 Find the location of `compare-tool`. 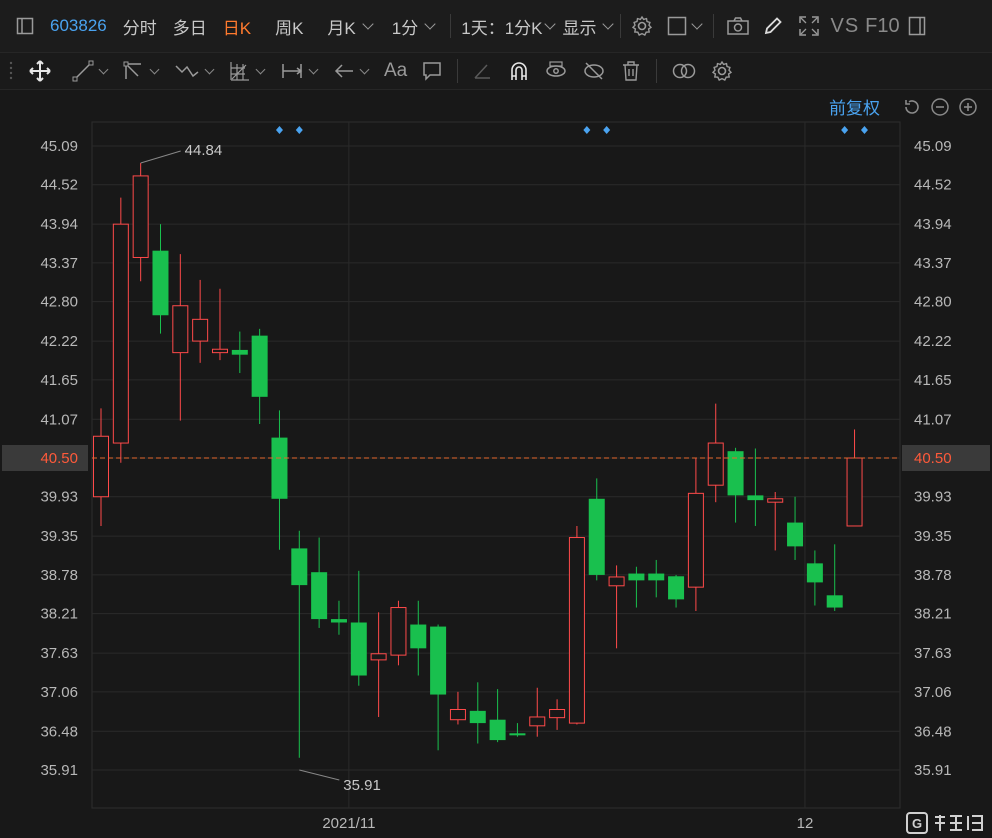

compare-tool is located at coordinates (684, 71).